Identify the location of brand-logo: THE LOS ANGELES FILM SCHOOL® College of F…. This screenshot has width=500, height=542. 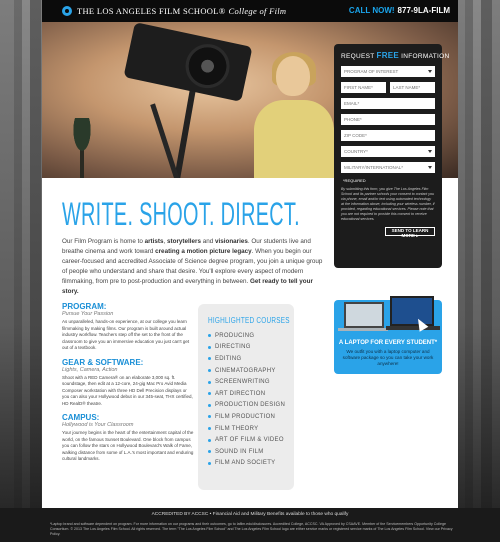
(181, 11).